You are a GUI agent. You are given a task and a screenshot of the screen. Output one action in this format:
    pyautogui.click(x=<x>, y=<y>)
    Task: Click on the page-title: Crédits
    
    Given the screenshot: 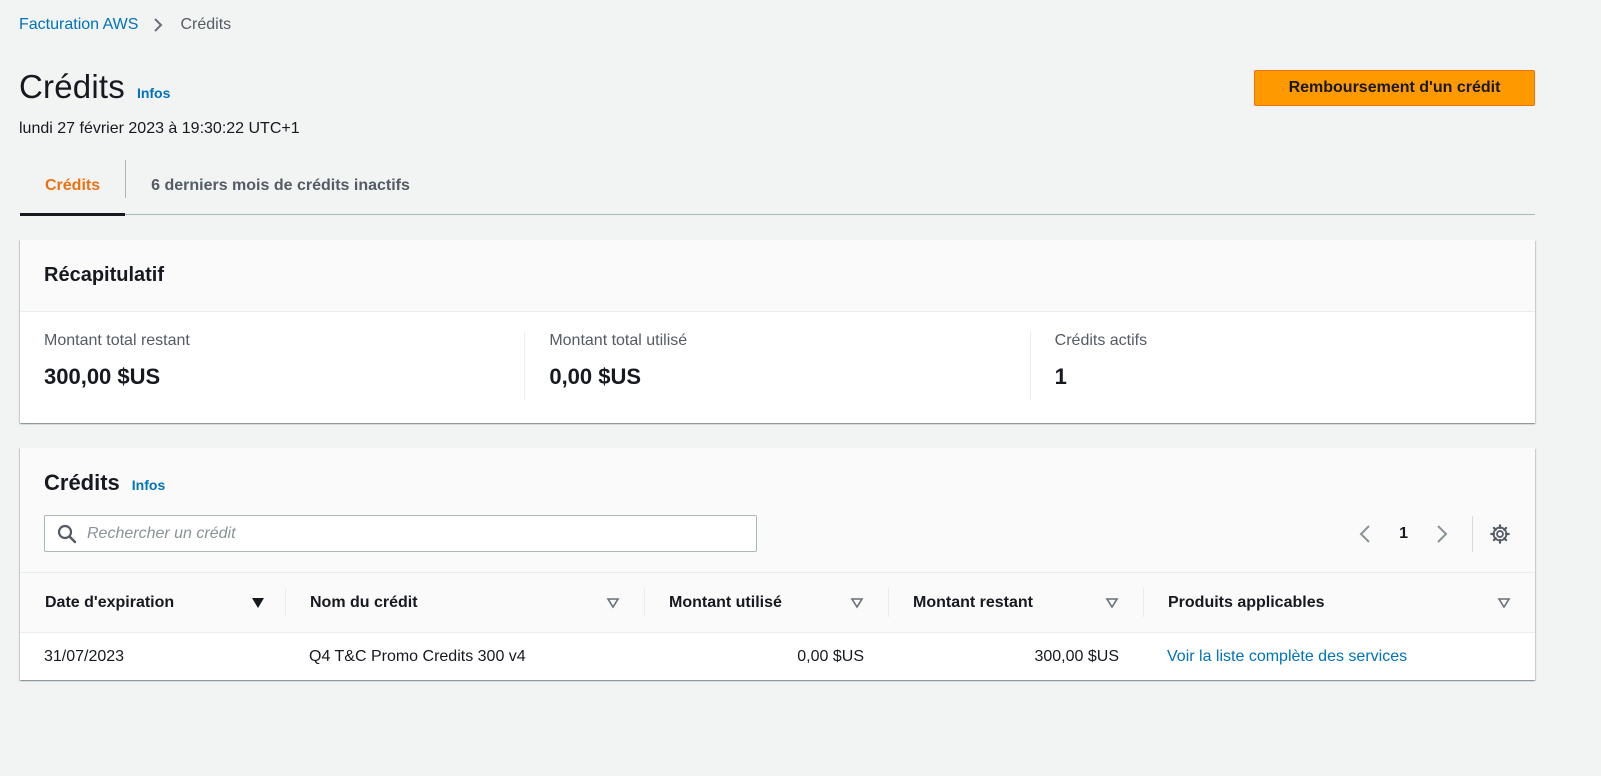 What is the action you would take?
    pyautogui.click(x=72, y=86)
    